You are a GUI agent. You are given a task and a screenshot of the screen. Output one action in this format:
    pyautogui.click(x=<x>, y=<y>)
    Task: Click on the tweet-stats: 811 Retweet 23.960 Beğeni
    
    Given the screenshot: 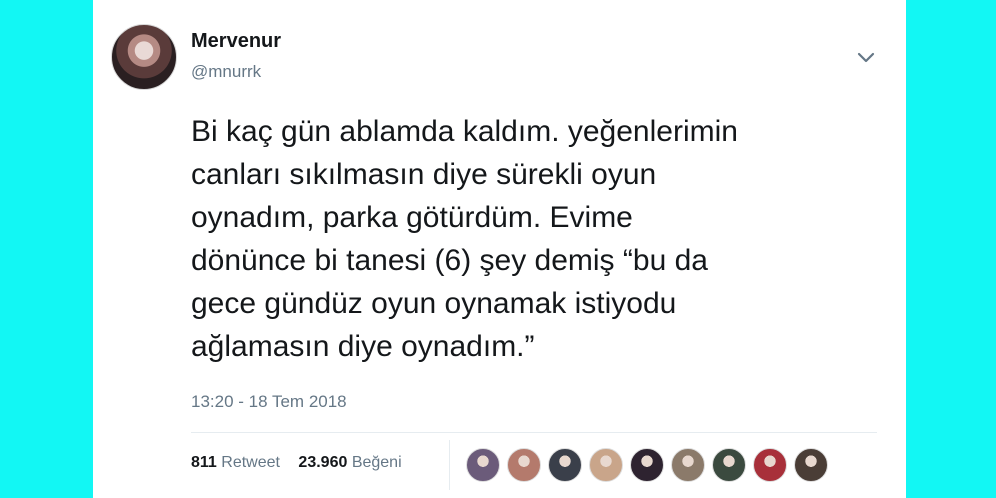 What is the action you would take?
    pyautogui.click(x=303, y=463)
    